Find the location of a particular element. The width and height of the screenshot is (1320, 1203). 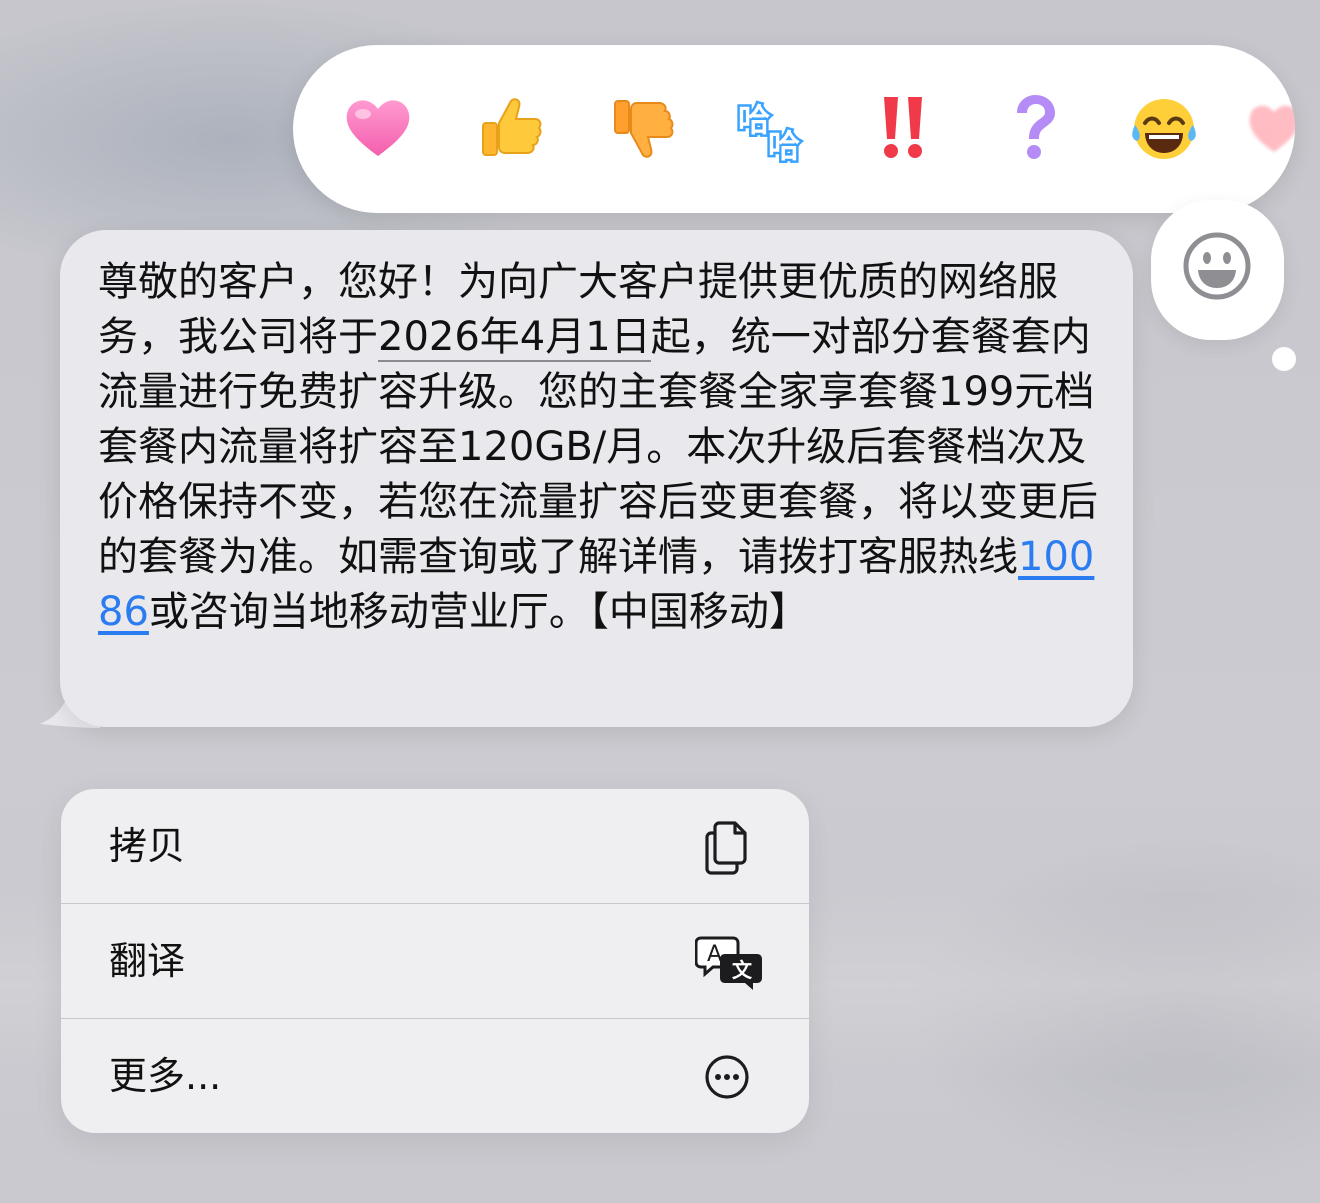

reaction-exclamation-icon is located at coordinates (904, 128).